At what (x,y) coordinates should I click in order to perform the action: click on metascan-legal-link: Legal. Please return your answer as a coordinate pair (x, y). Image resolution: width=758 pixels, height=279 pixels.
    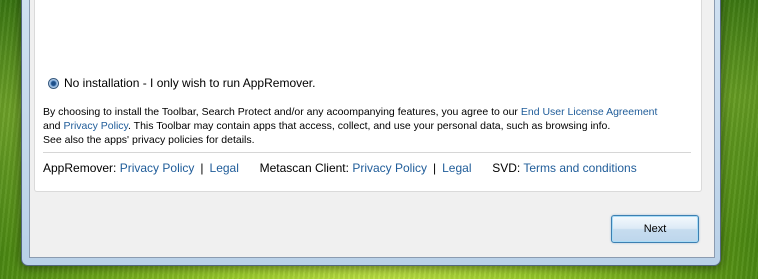
    Looking at the image, I should click on (456, 168).